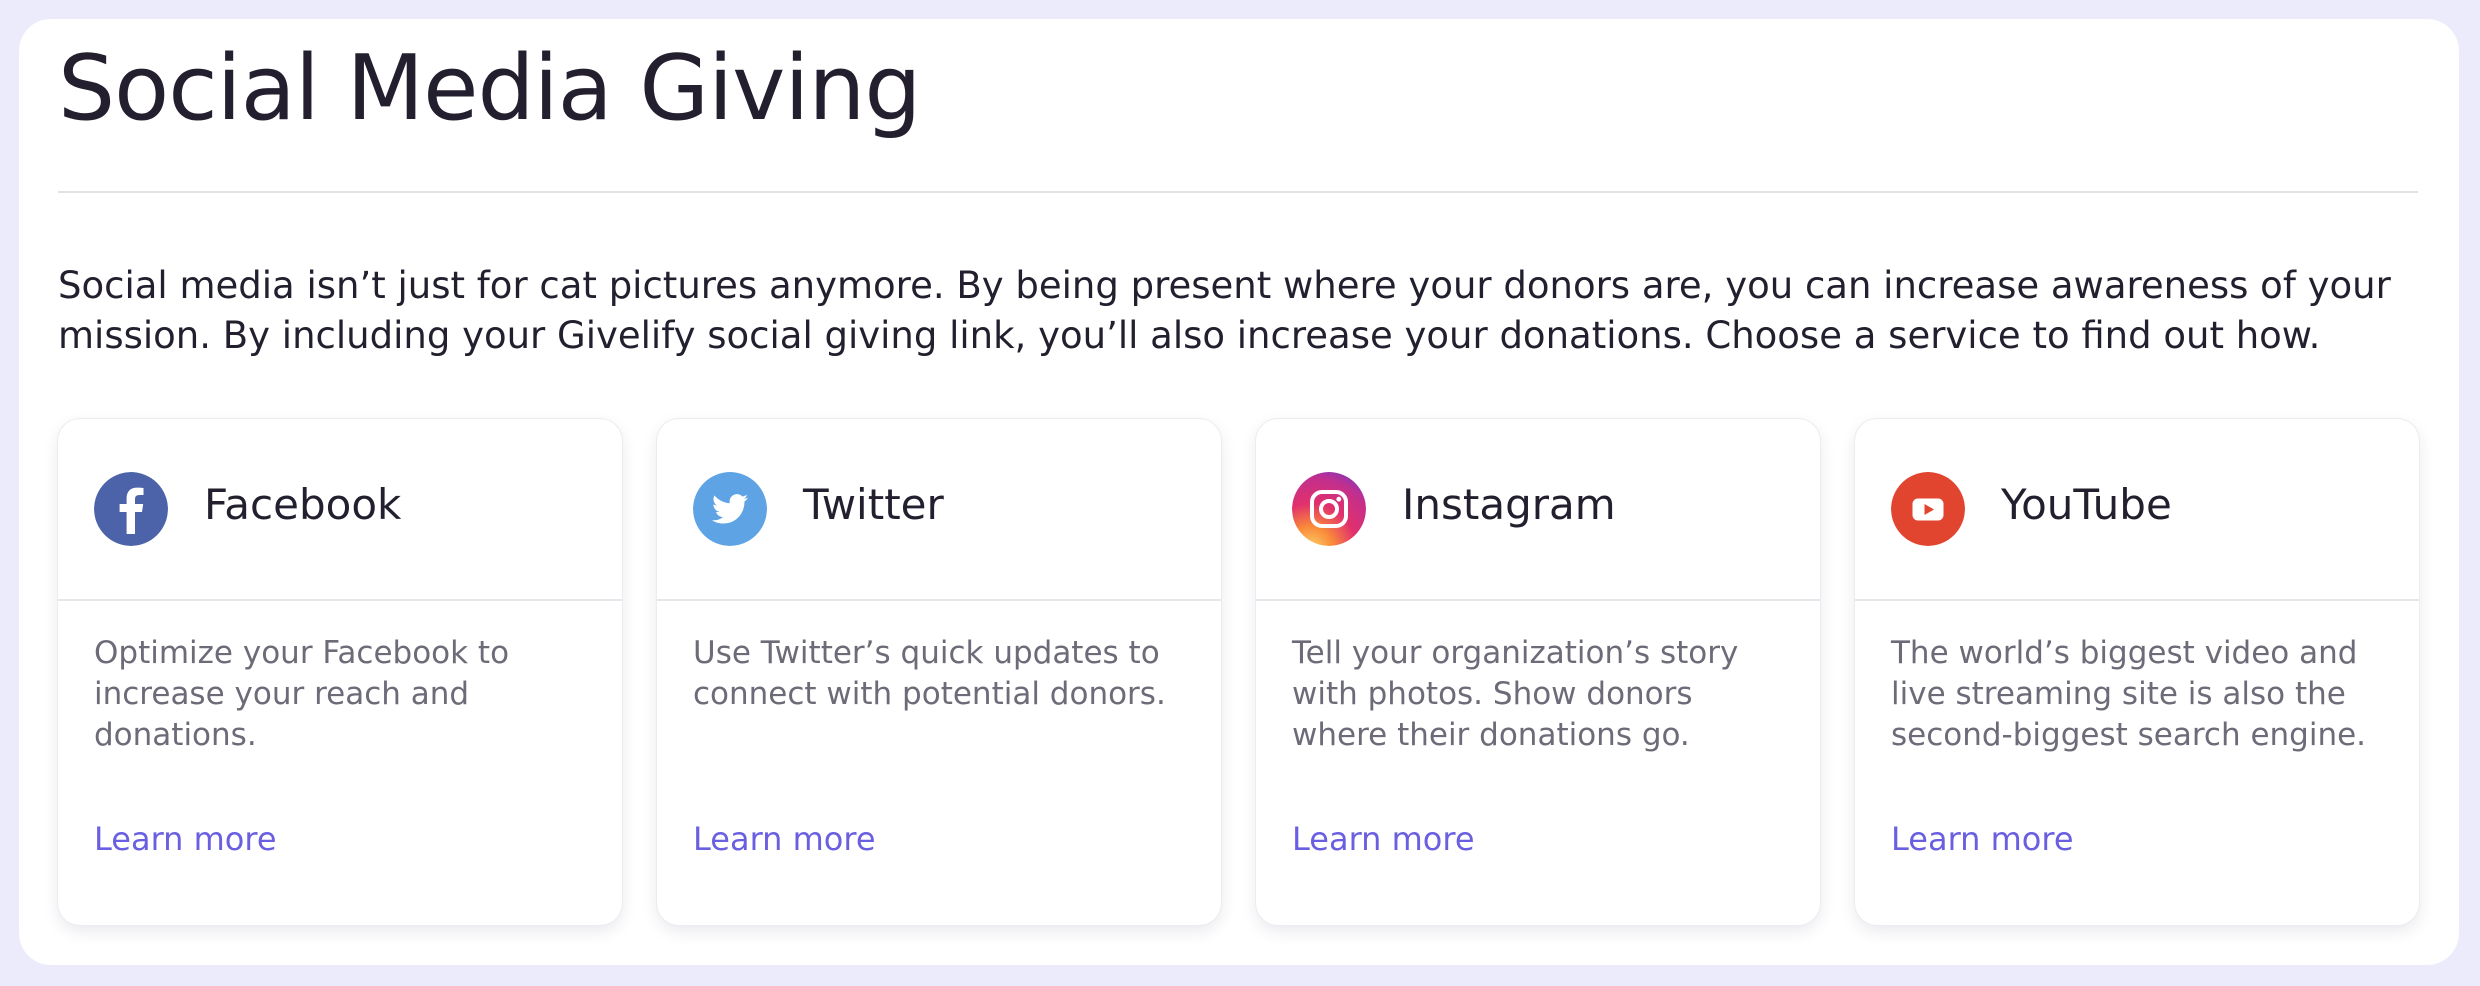  What do you see at coordinates (185, 839) in the screenshot?
I see `facebook-learn-more-link: Learn more` at bounding box center [185, 839].